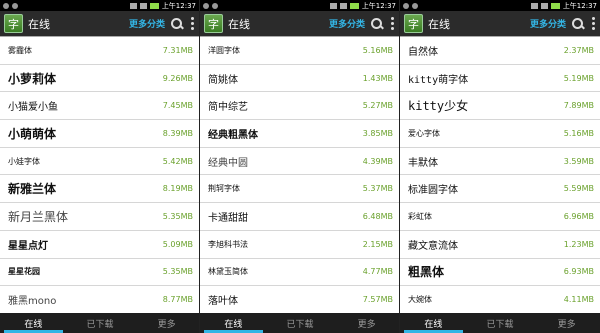 The image size is (600, 333). I want to click on font-name: 小萝莉体, so click(32, 78).